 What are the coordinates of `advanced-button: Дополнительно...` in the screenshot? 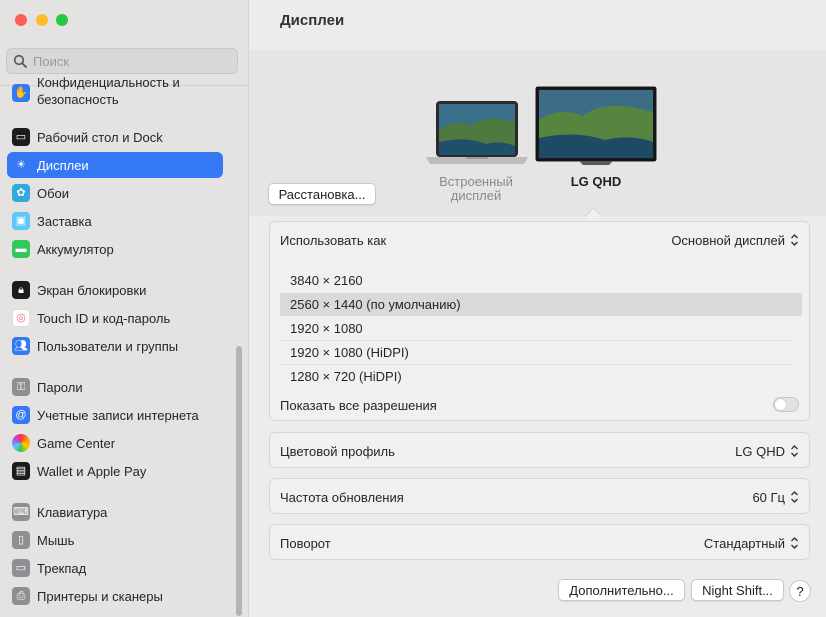 It's located at (621, 590).